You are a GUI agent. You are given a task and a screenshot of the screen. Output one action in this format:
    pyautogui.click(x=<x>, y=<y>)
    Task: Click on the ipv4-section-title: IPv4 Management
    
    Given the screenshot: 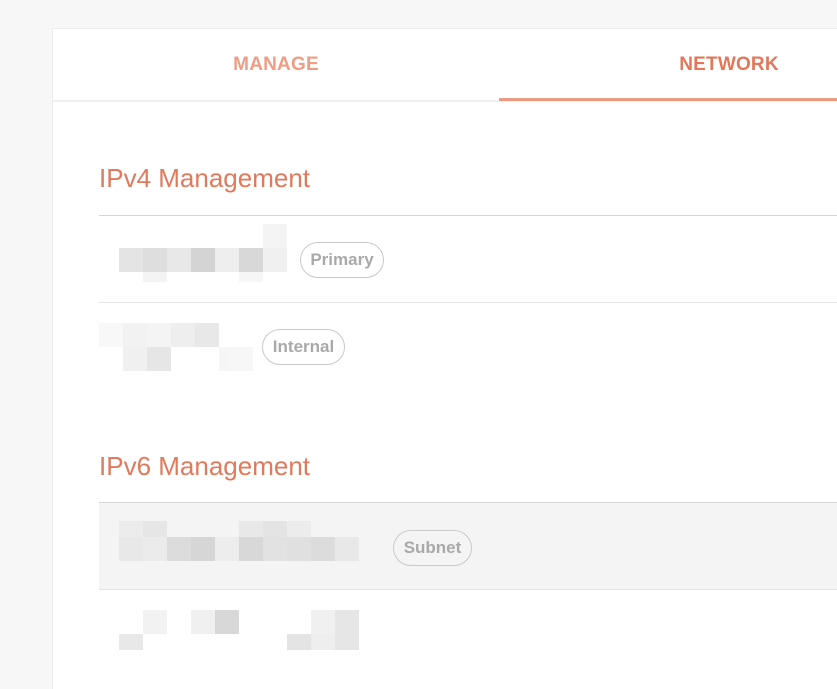 What is the action you would take?
    pyautogui.click(x=205, y=178)
    